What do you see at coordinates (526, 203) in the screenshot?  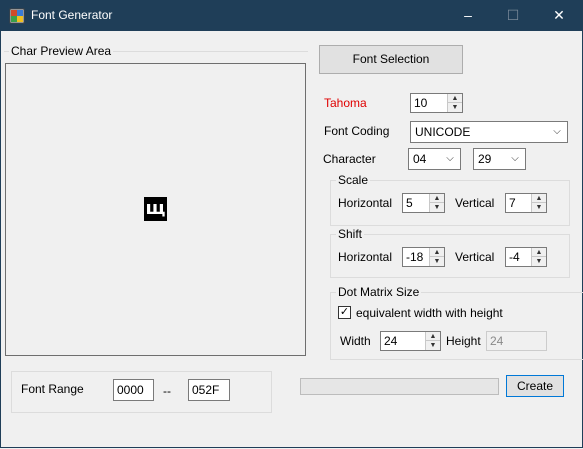 I see `scale-vertical-stepper: 7 ▲ ▼` at bounding box center [526, 203].